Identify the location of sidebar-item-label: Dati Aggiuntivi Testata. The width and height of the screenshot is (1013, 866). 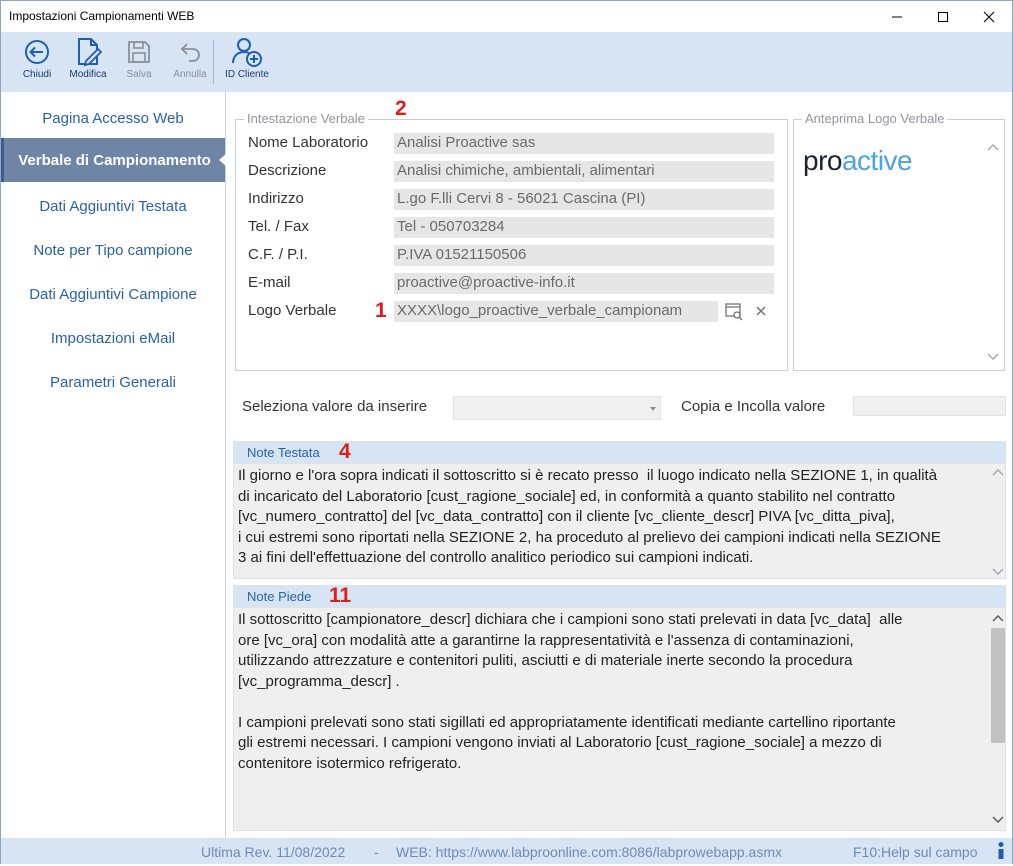
(113, 206).